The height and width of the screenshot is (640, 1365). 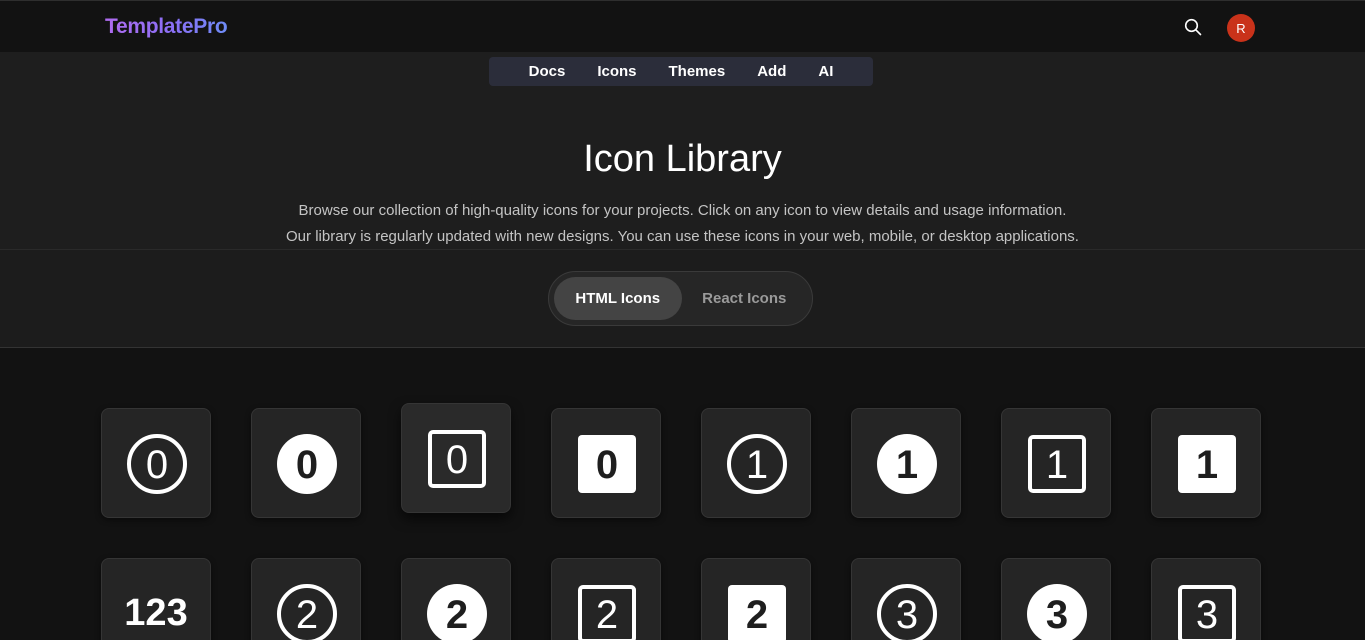 I want to click on 3-circle-fill-icon: 3, so click(x=1057, y=612).